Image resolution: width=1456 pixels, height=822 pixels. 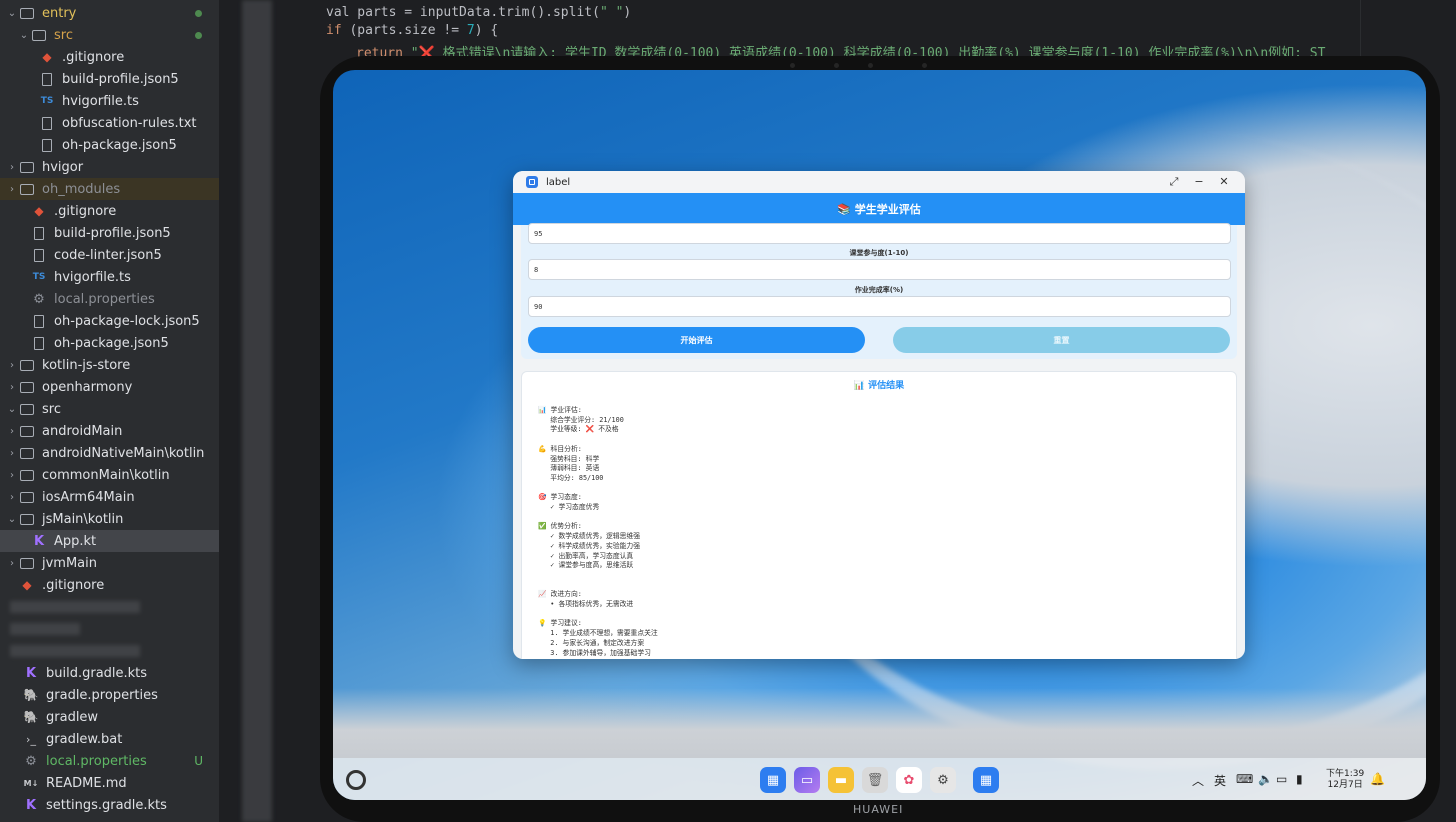 I want to click on tree-item-app-kt: K App.kt, so click(x=109, y=541).